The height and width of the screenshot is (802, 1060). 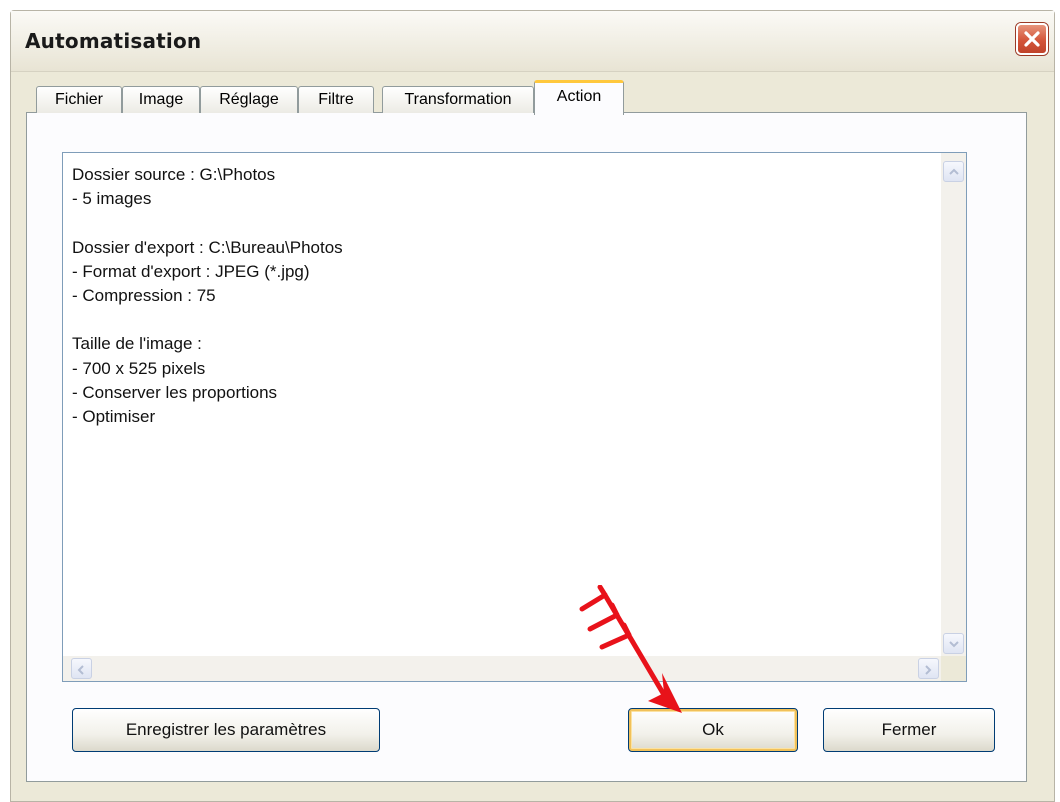 What do you see at coordinates (226, 730) in the screenshot?
I see `save-parameters-button: Enregistrer les paramètres` at bounding box center [226, 730].